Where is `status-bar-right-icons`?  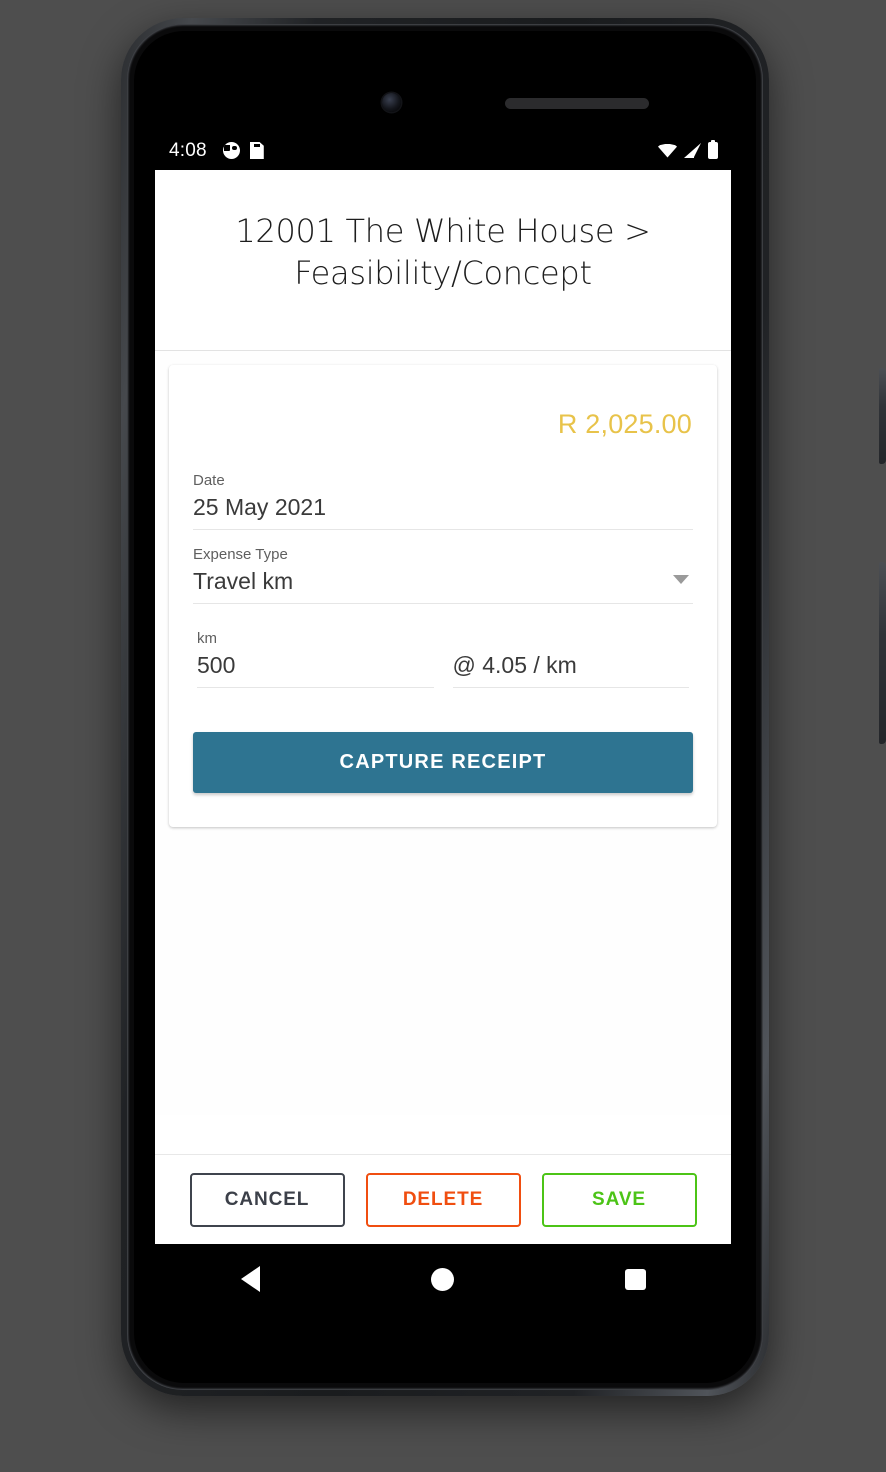 status-bar-right-icons is located at coordinates (688, 149).